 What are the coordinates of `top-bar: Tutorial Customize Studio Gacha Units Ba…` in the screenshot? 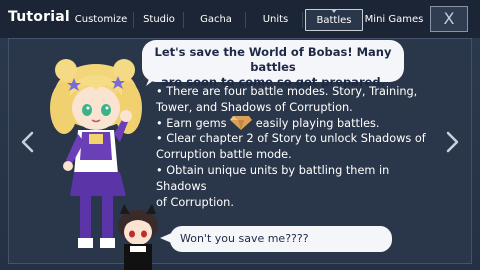 It's located at (240, 19).